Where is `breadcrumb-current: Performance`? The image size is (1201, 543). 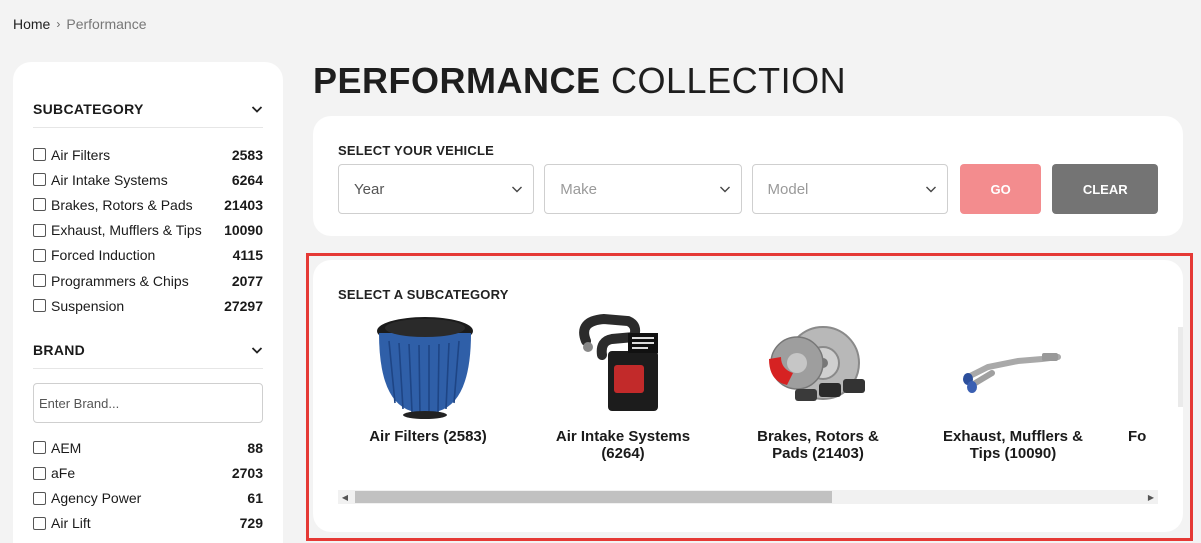 breadcrumb-current: Performance is located at coordinates (106, 24).